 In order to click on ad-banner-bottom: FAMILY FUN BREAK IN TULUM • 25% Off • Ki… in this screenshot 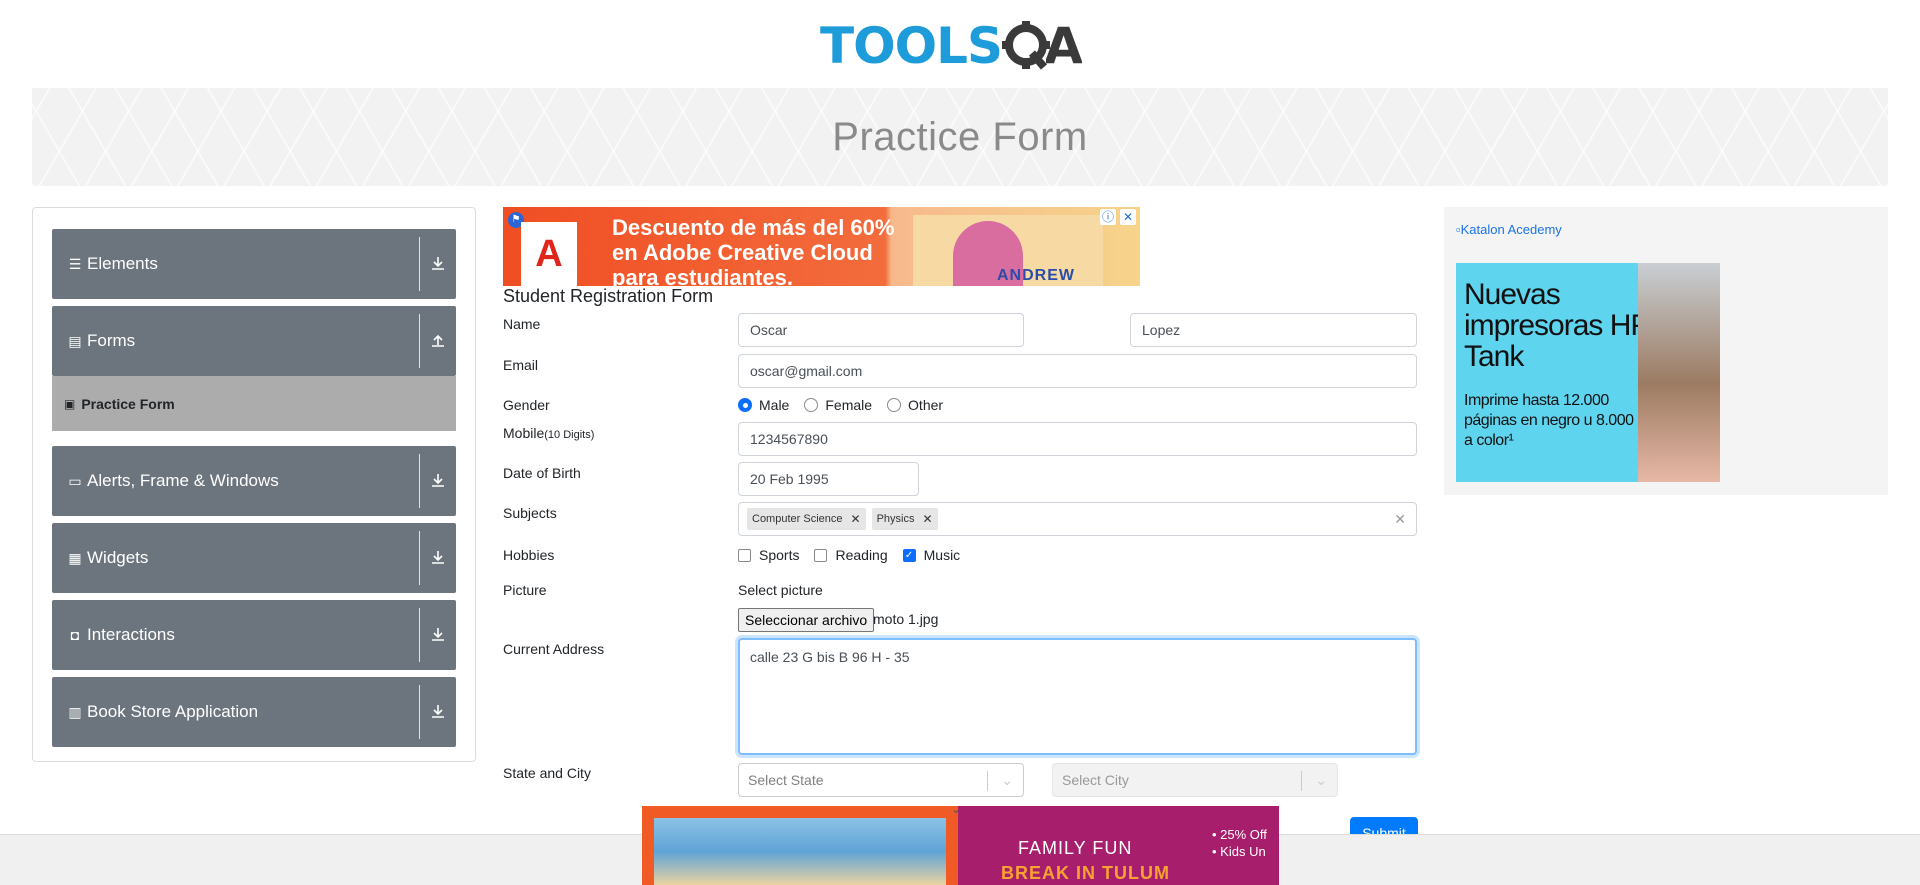, I will do `click(960, 845)`.